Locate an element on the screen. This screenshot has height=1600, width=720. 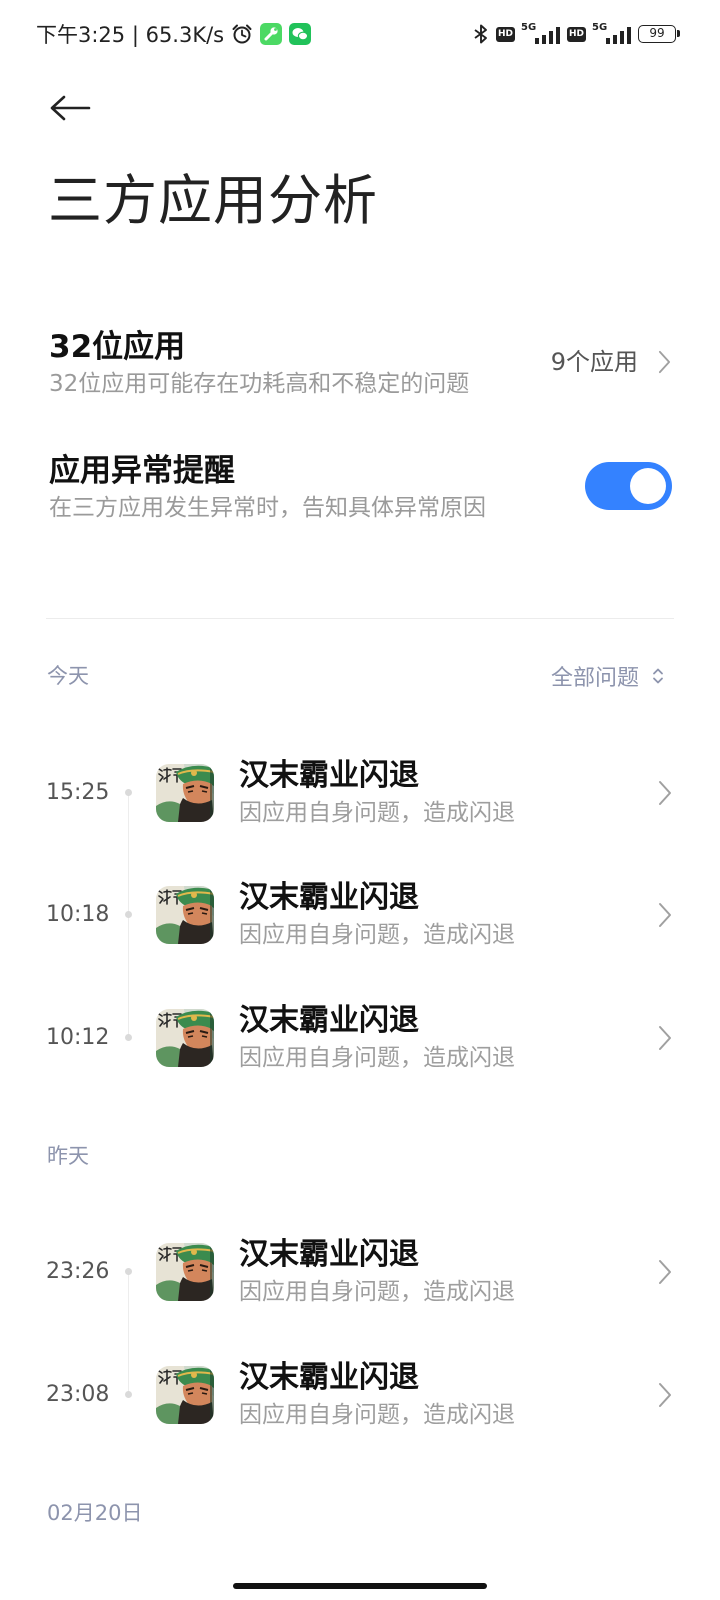
timeline-item: 10:18 汉末霸业闪退 因应用自身问题，造成闪退 is located at coordinates (360, 915).